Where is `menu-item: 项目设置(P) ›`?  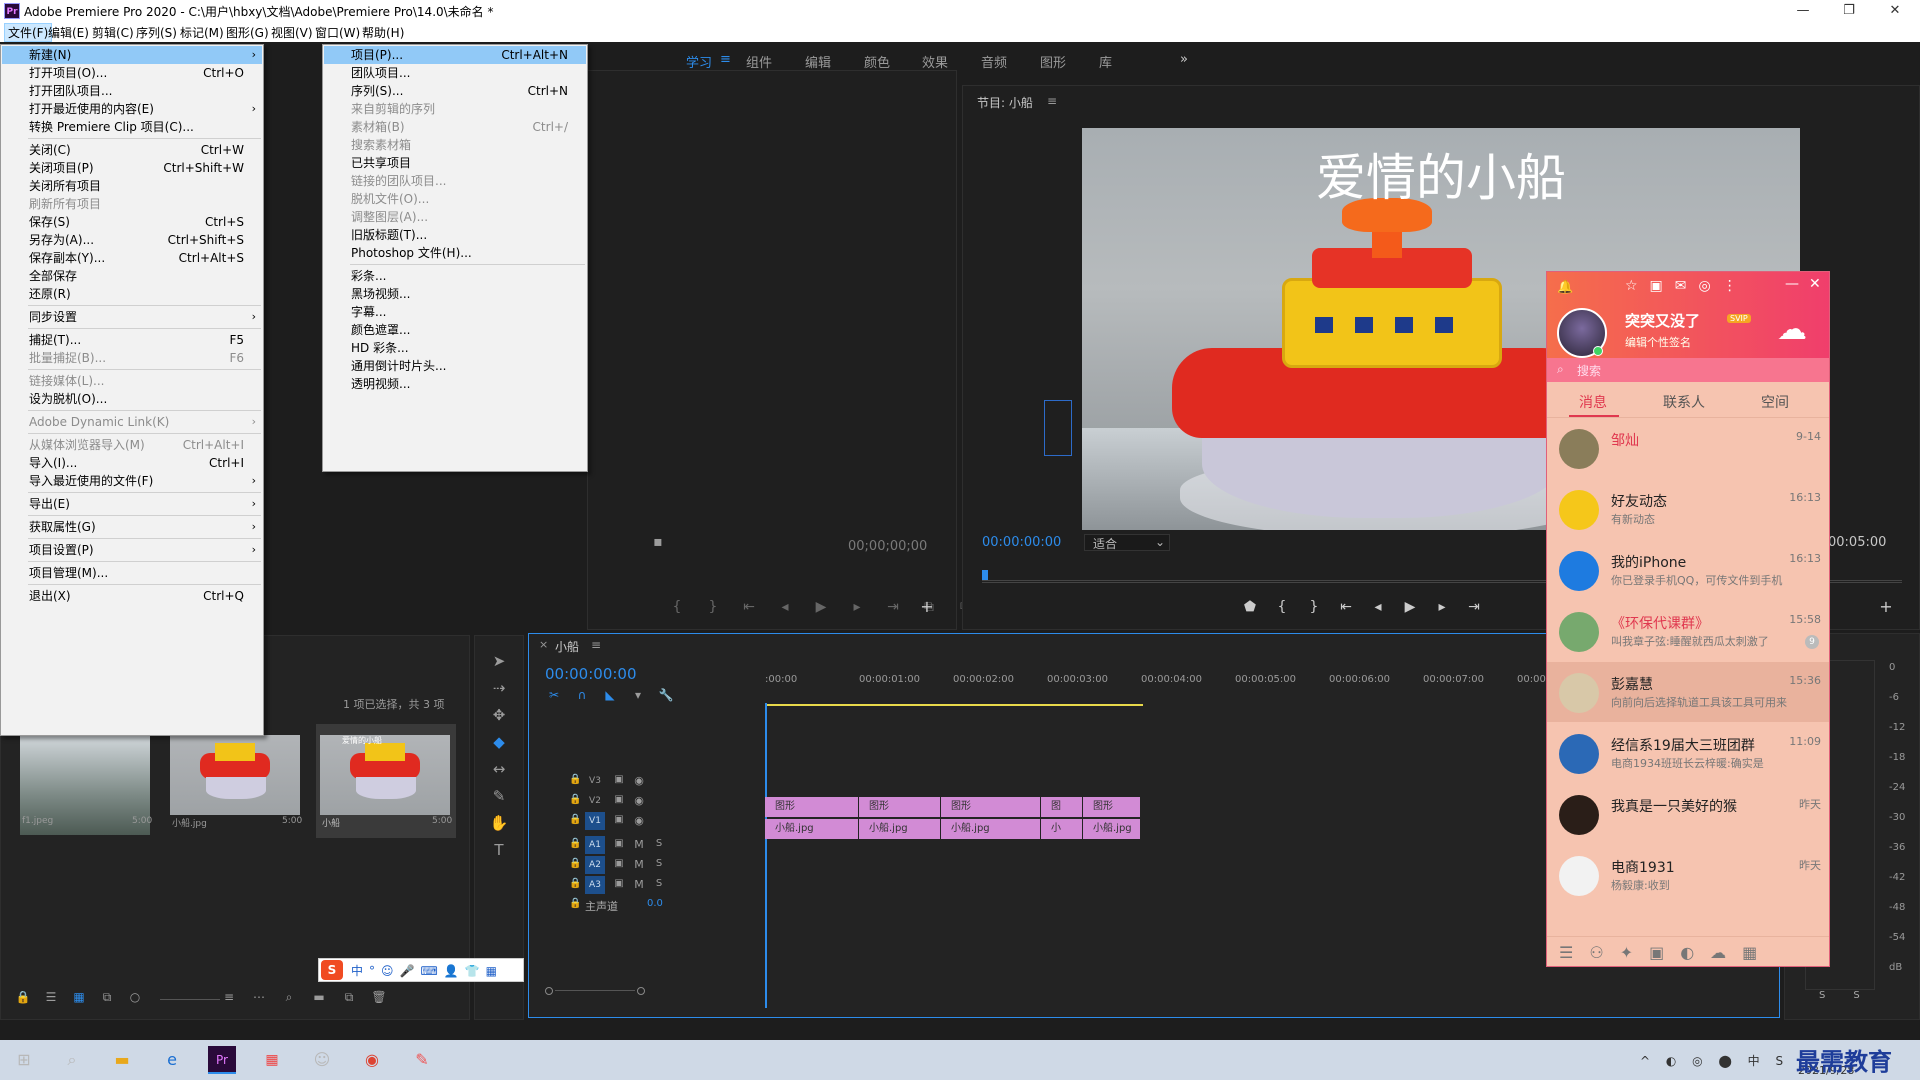 menu-item: 项目设置(P) › is located at coordinates (132, 550).